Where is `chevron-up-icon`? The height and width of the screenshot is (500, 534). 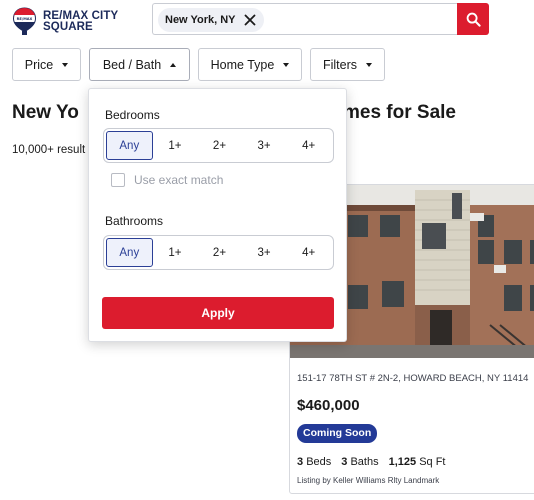 chevron-up-icon is located at coordinates (173, 64).